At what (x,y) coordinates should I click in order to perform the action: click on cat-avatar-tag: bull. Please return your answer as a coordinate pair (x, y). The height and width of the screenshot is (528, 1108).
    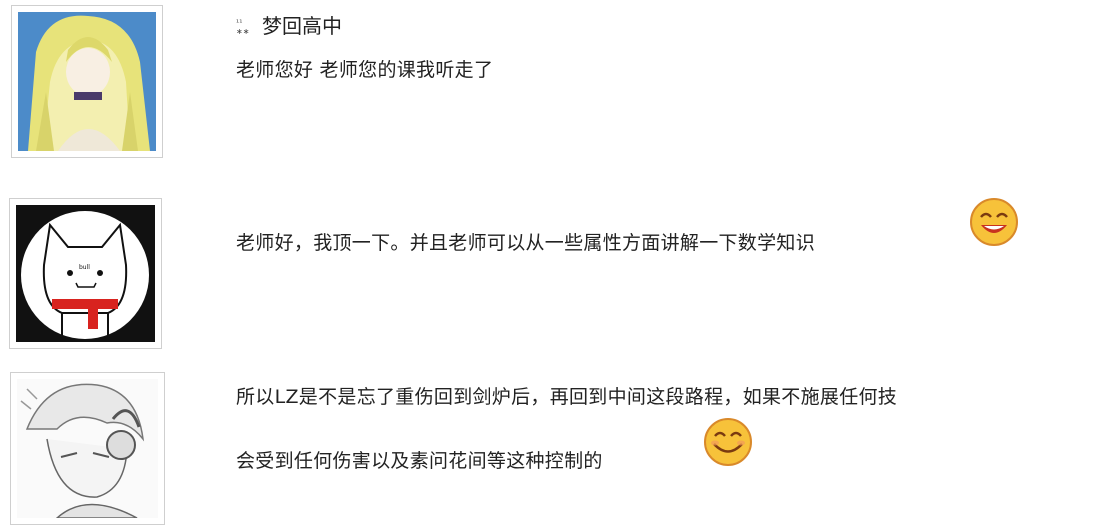
    Looking at the image, I should click on (84, 267).